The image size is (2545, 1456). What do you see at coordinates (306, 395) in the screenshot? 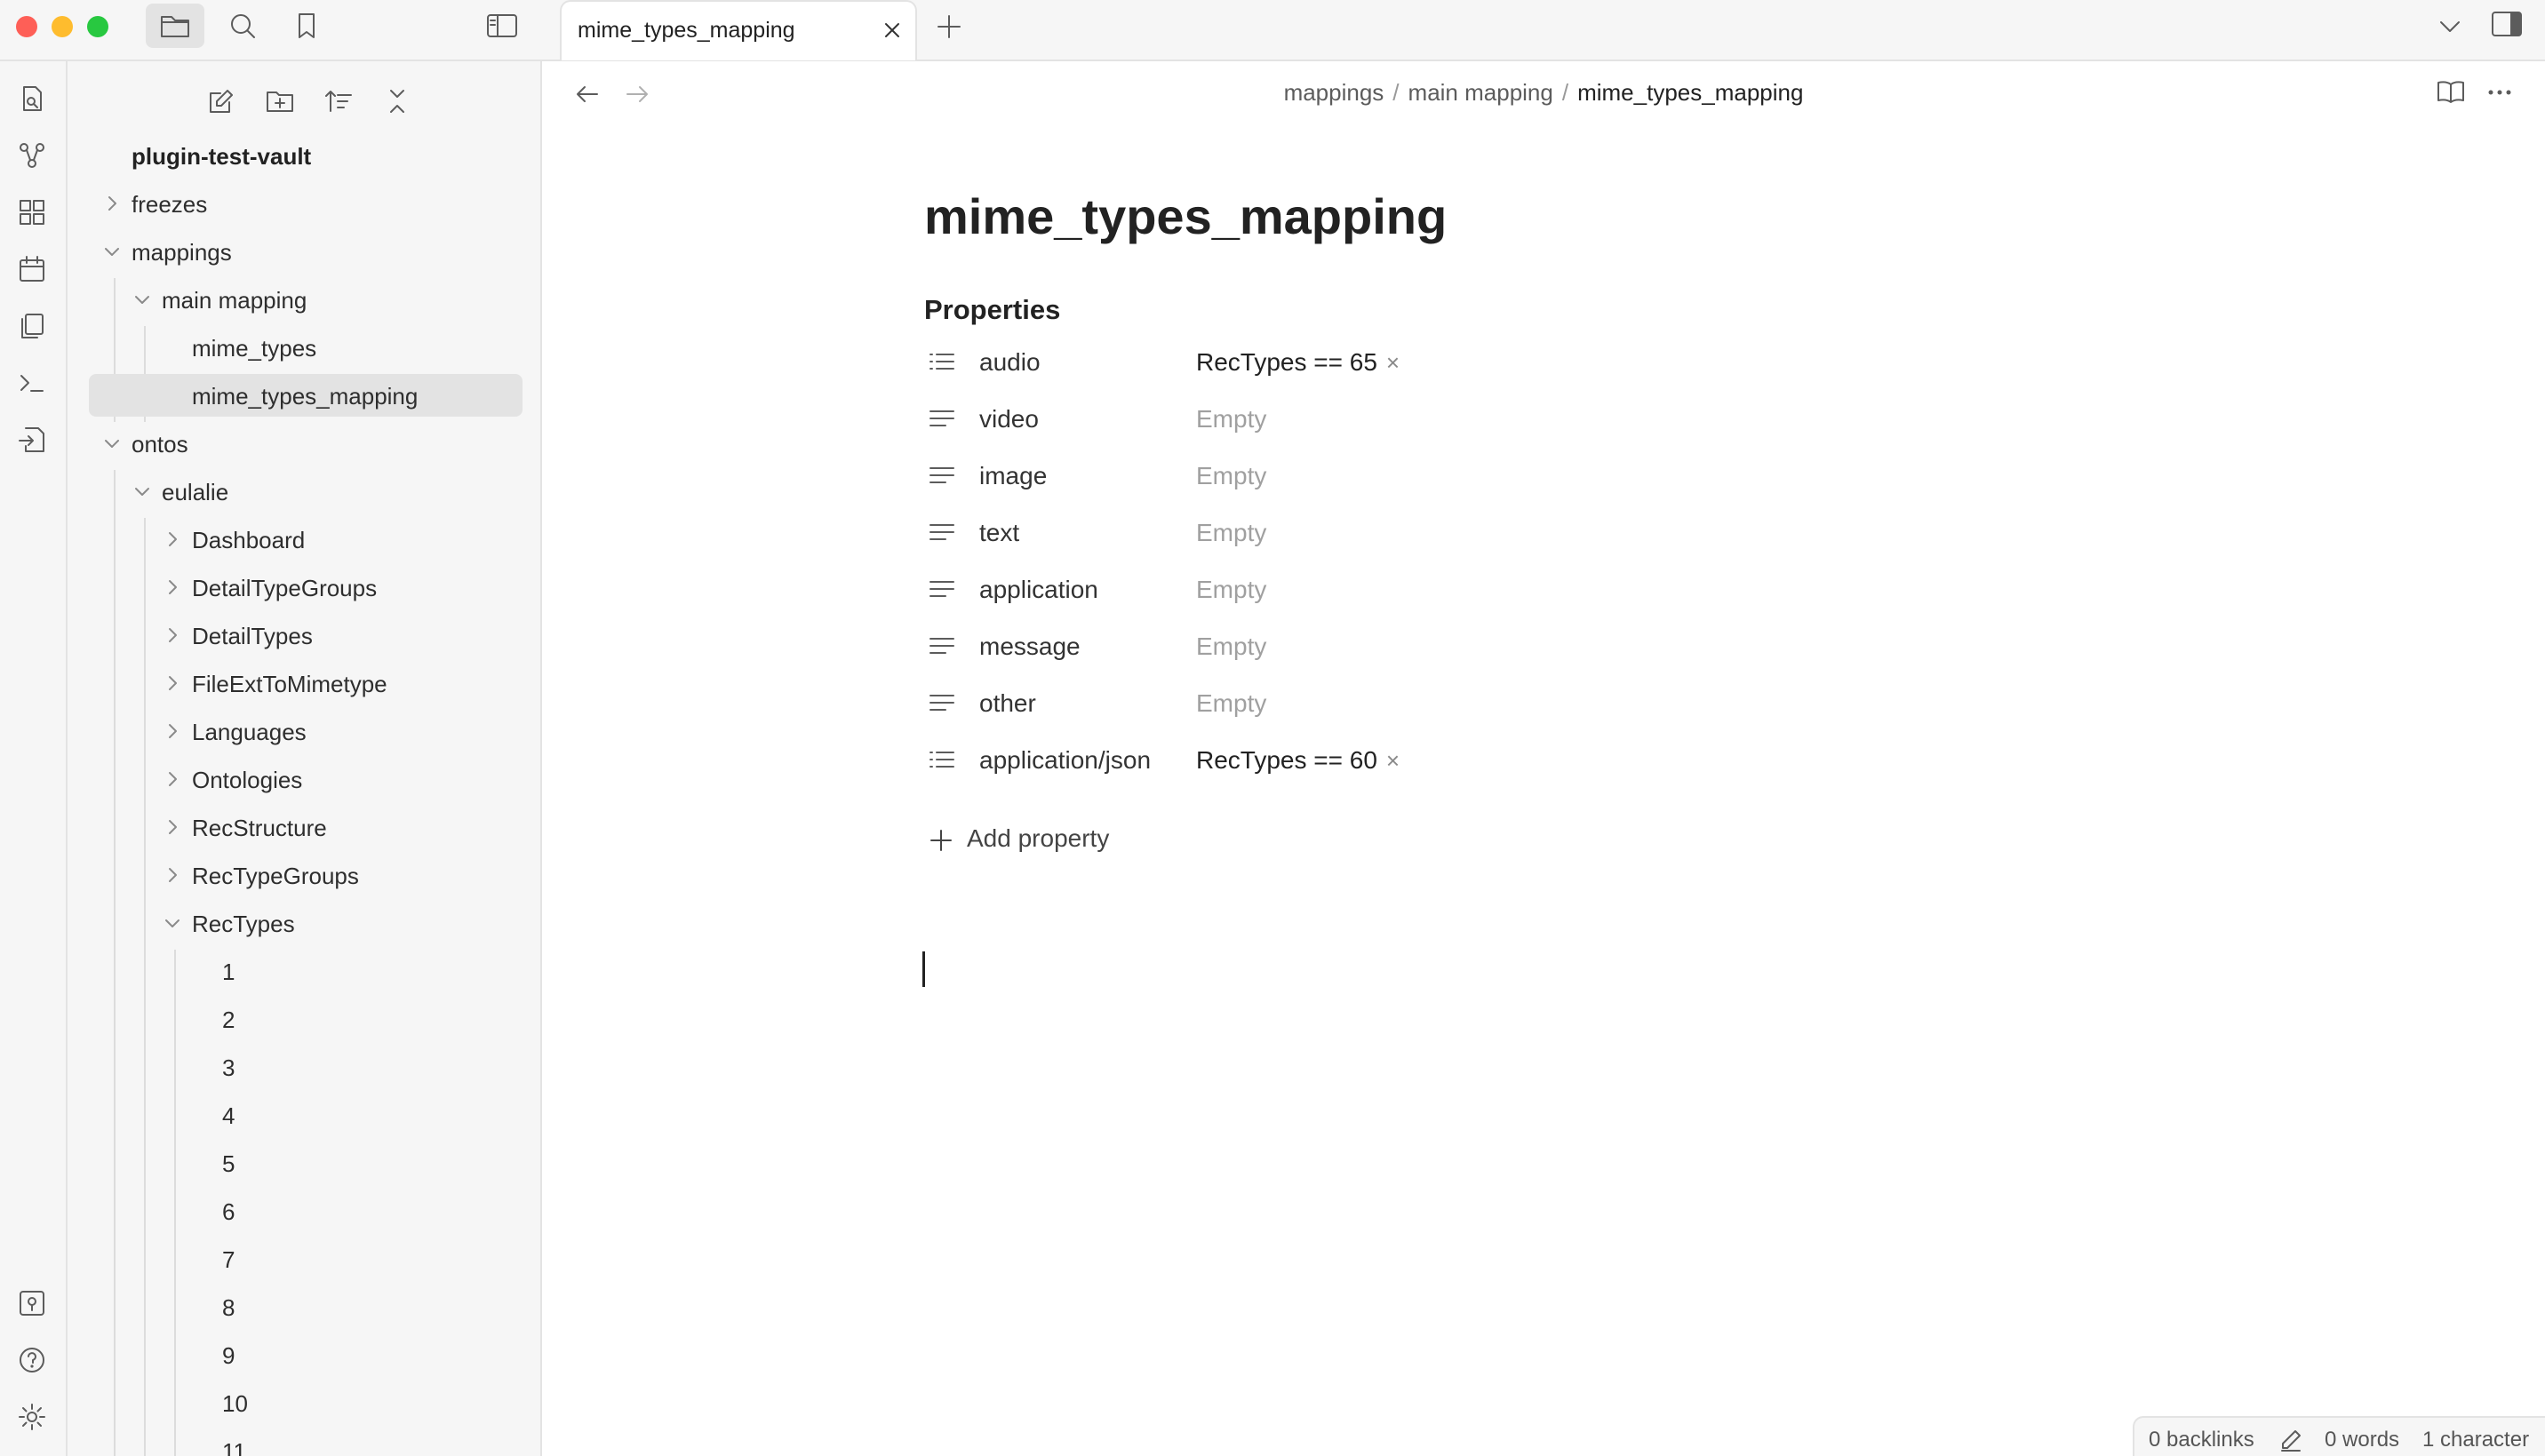
I see `tree-file: mime_types_mapping` at bounding box center [306, 395].